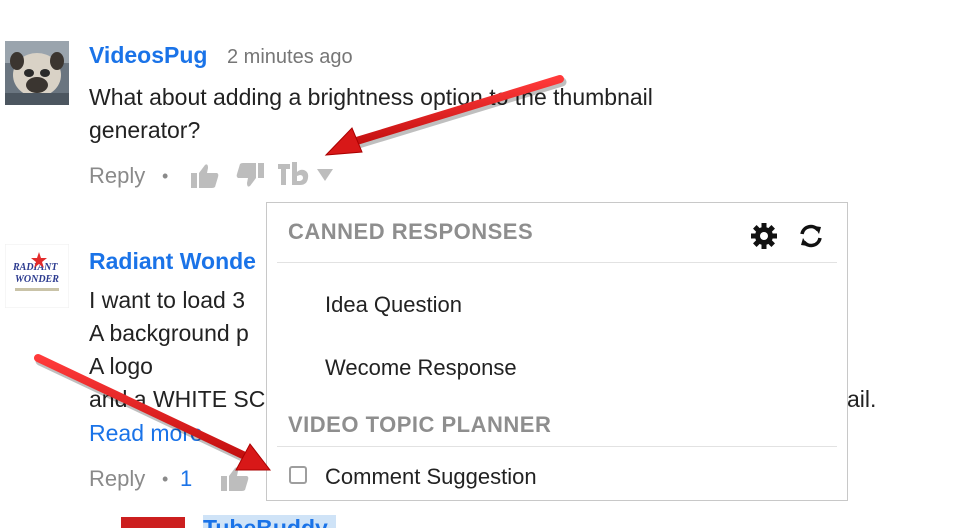 The image size is (967, 528). Describe the element at coordinates (172, 261) in the screenshot. I see `comment-author: Radiant Wonde` at that location.